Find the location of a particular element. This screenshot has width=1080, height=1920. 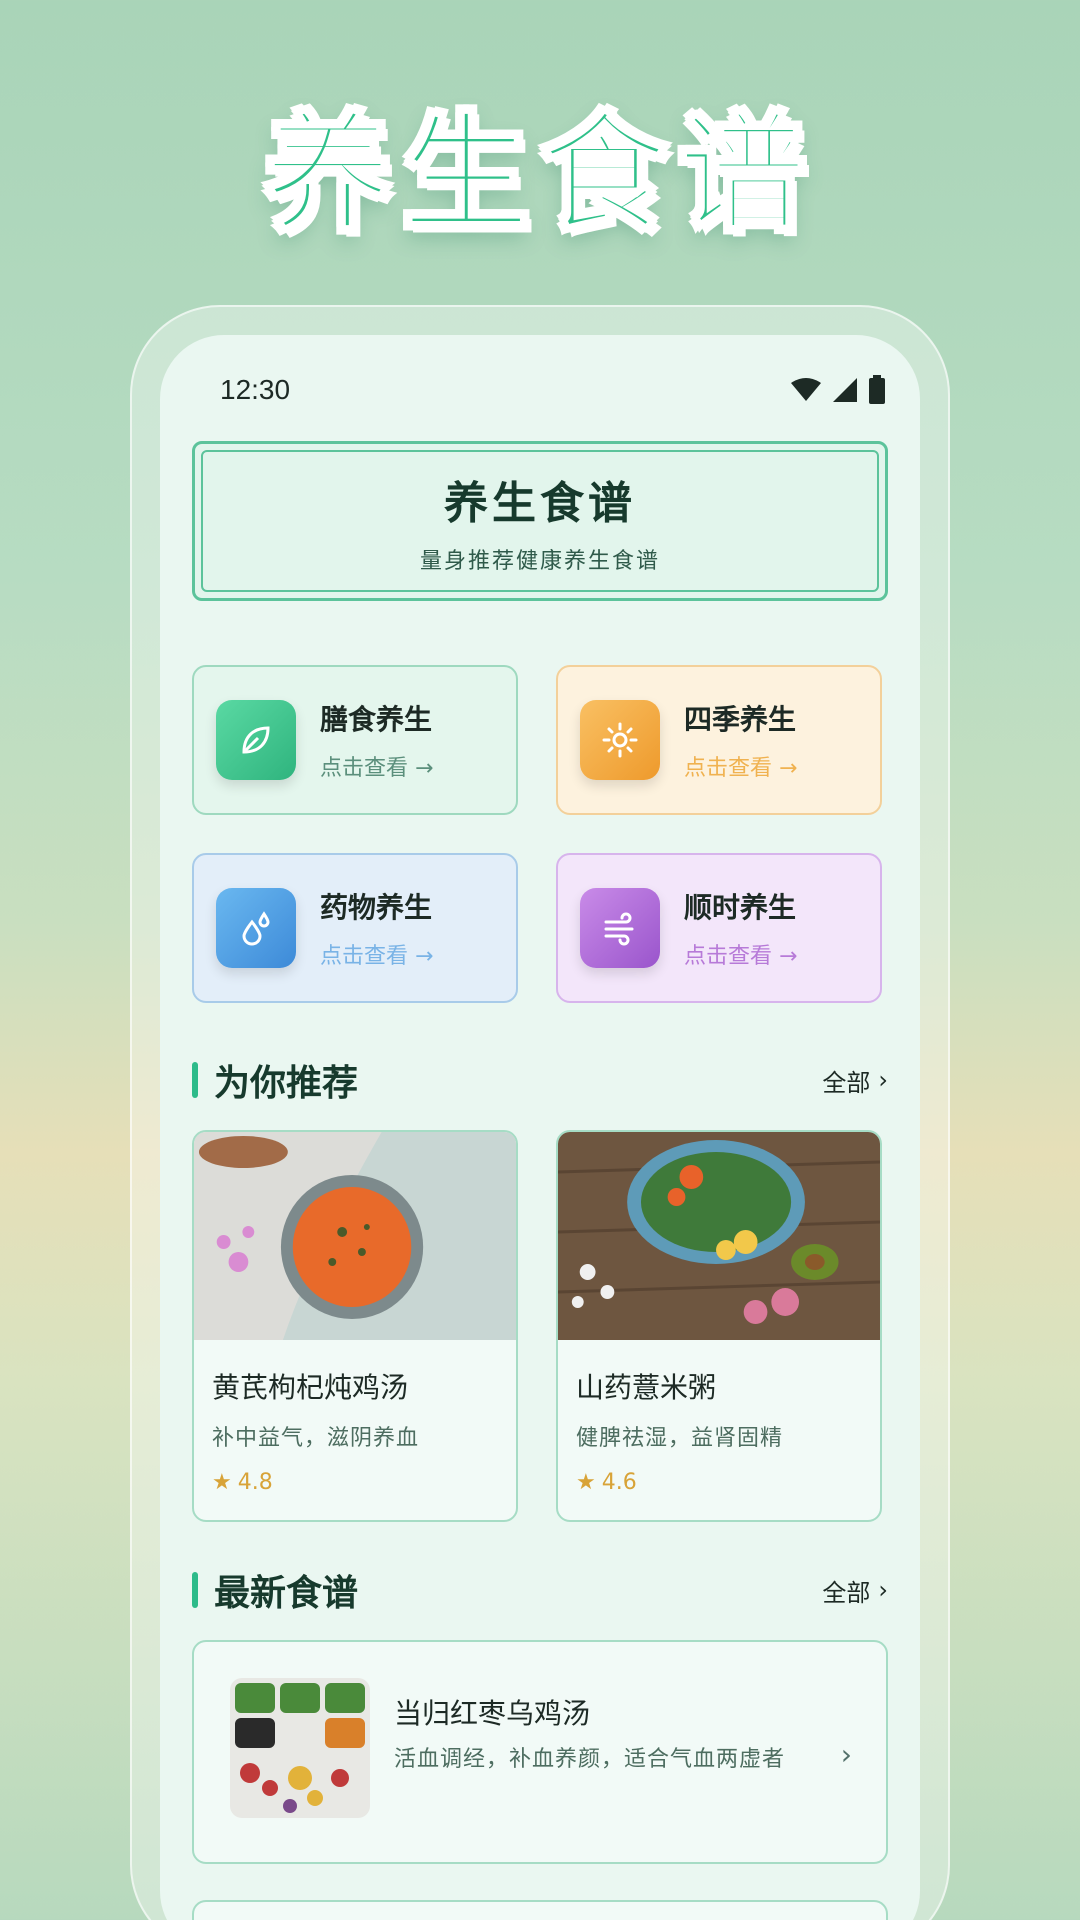

recipe-rating: ★ 4.6 is located at coordinates (728, 1482).